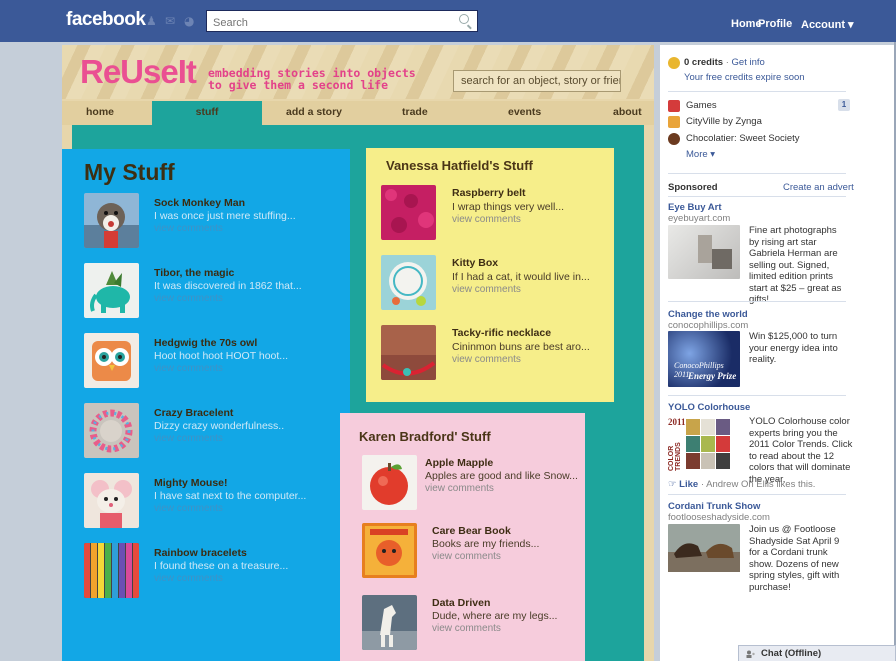 The width and height of the screenshot is (896, 661). I want to click on ad-image-color-trends: 2011 COLOR TRENDS, so click(705, 445).